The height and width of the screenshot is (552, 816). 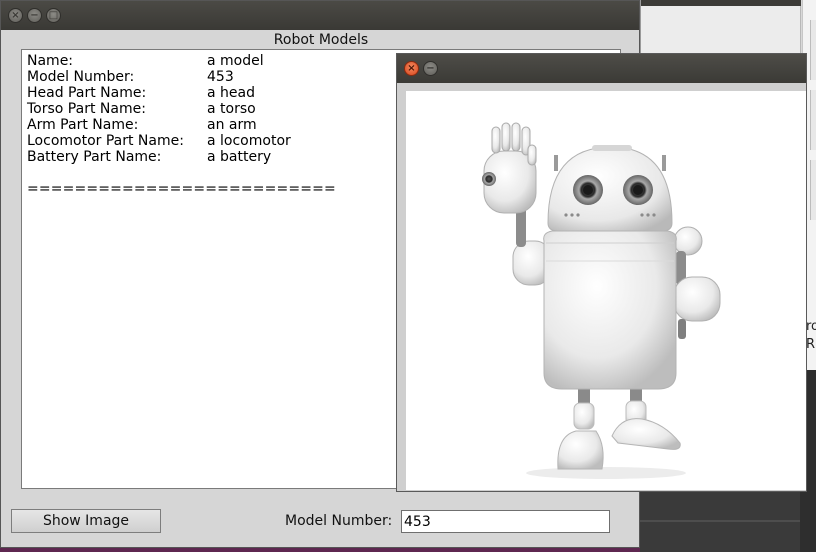 I want to click on field-value: a locomotor, so click(x=249, y=141).